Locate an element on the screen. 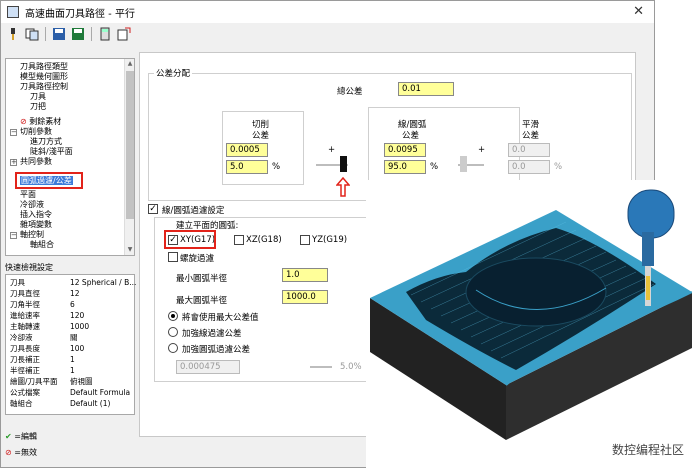  yz-checkbox is located at coordinates (305, 240).